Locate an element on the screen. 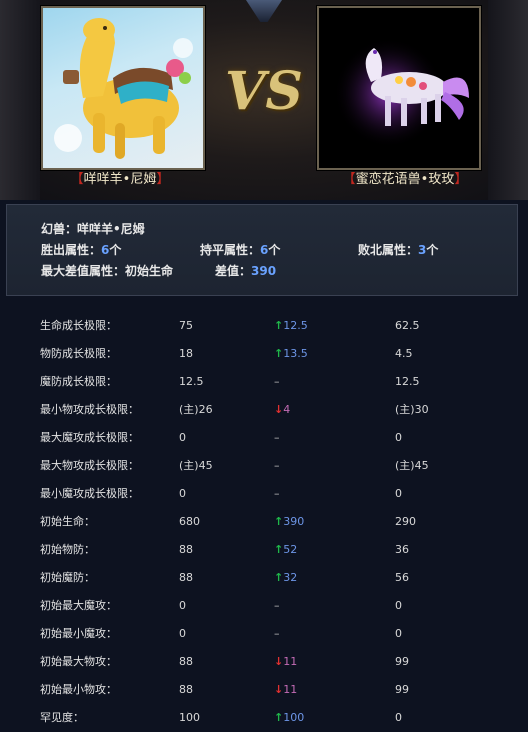  bracket-open: 【 is located at coordinates (77, 179).